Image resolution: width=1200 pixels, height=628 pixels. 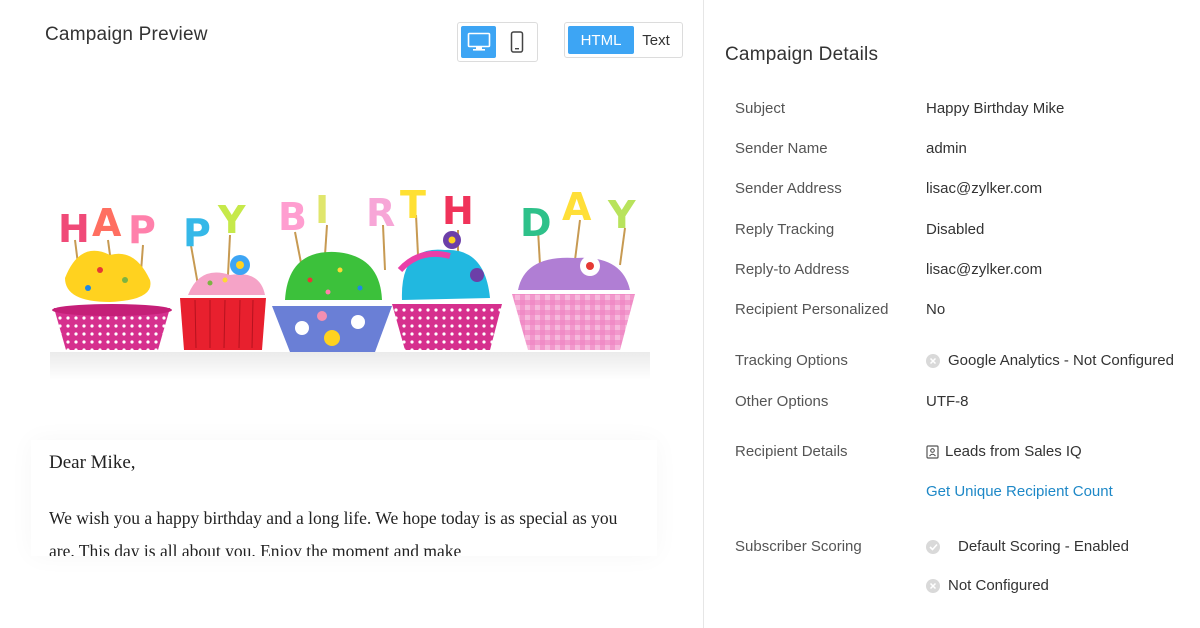 What do you see at coordinates (656, 40) in the screenshot?
I see `text-format-button: Text` at bounding box center [656, 40].